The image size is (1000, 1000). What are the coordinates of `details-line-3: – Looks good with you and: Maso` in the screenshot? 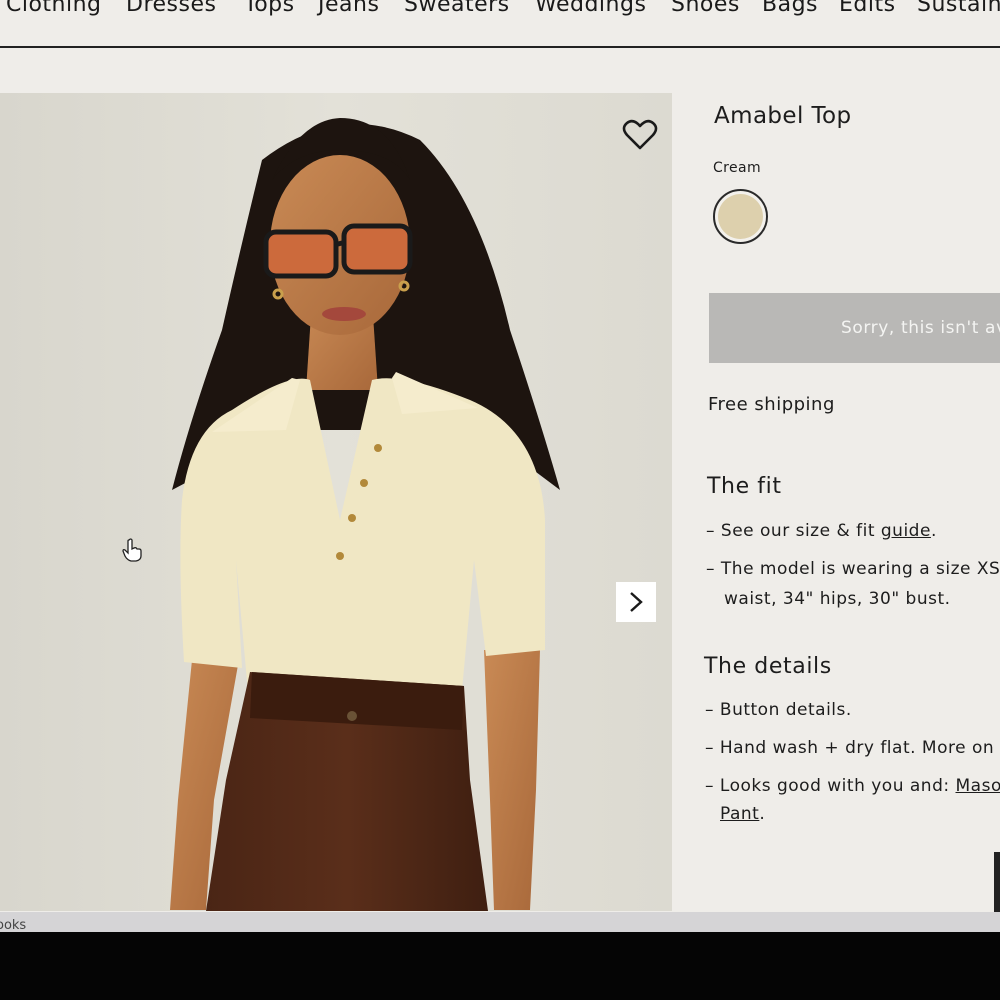 It's located at (852, 786).